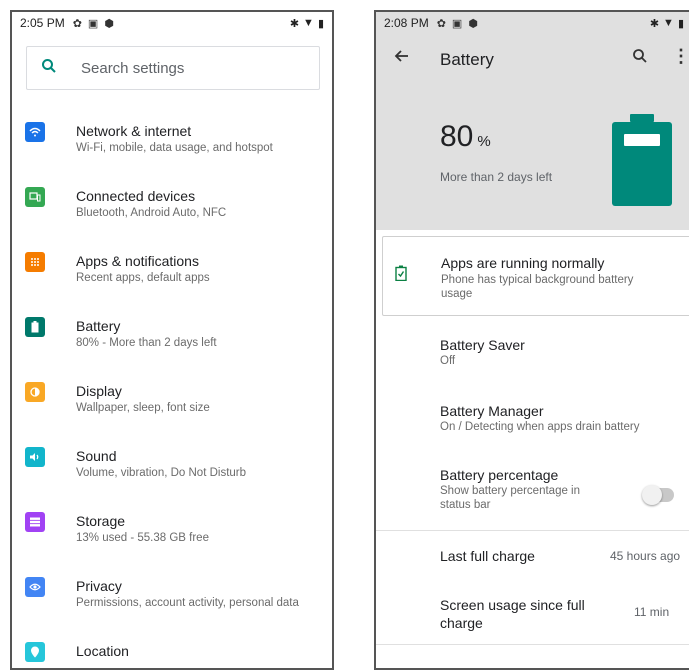  What do you see at coordinates (35, 522) in the screenshot?
I see `storage-icon` at bounding box center [35, 522].